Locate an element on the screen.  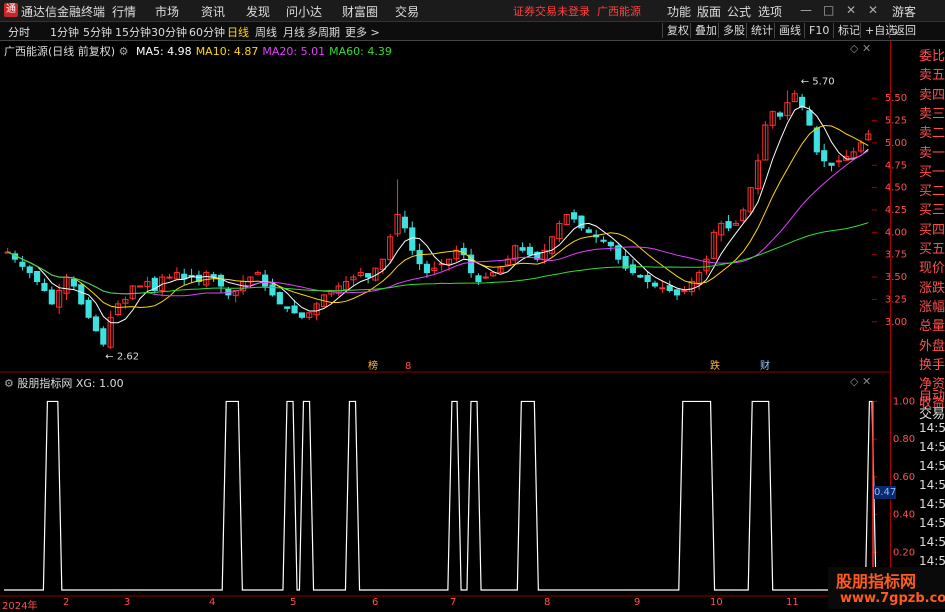
side-panel-item: 外盘 is located at coordinates (932, 344).